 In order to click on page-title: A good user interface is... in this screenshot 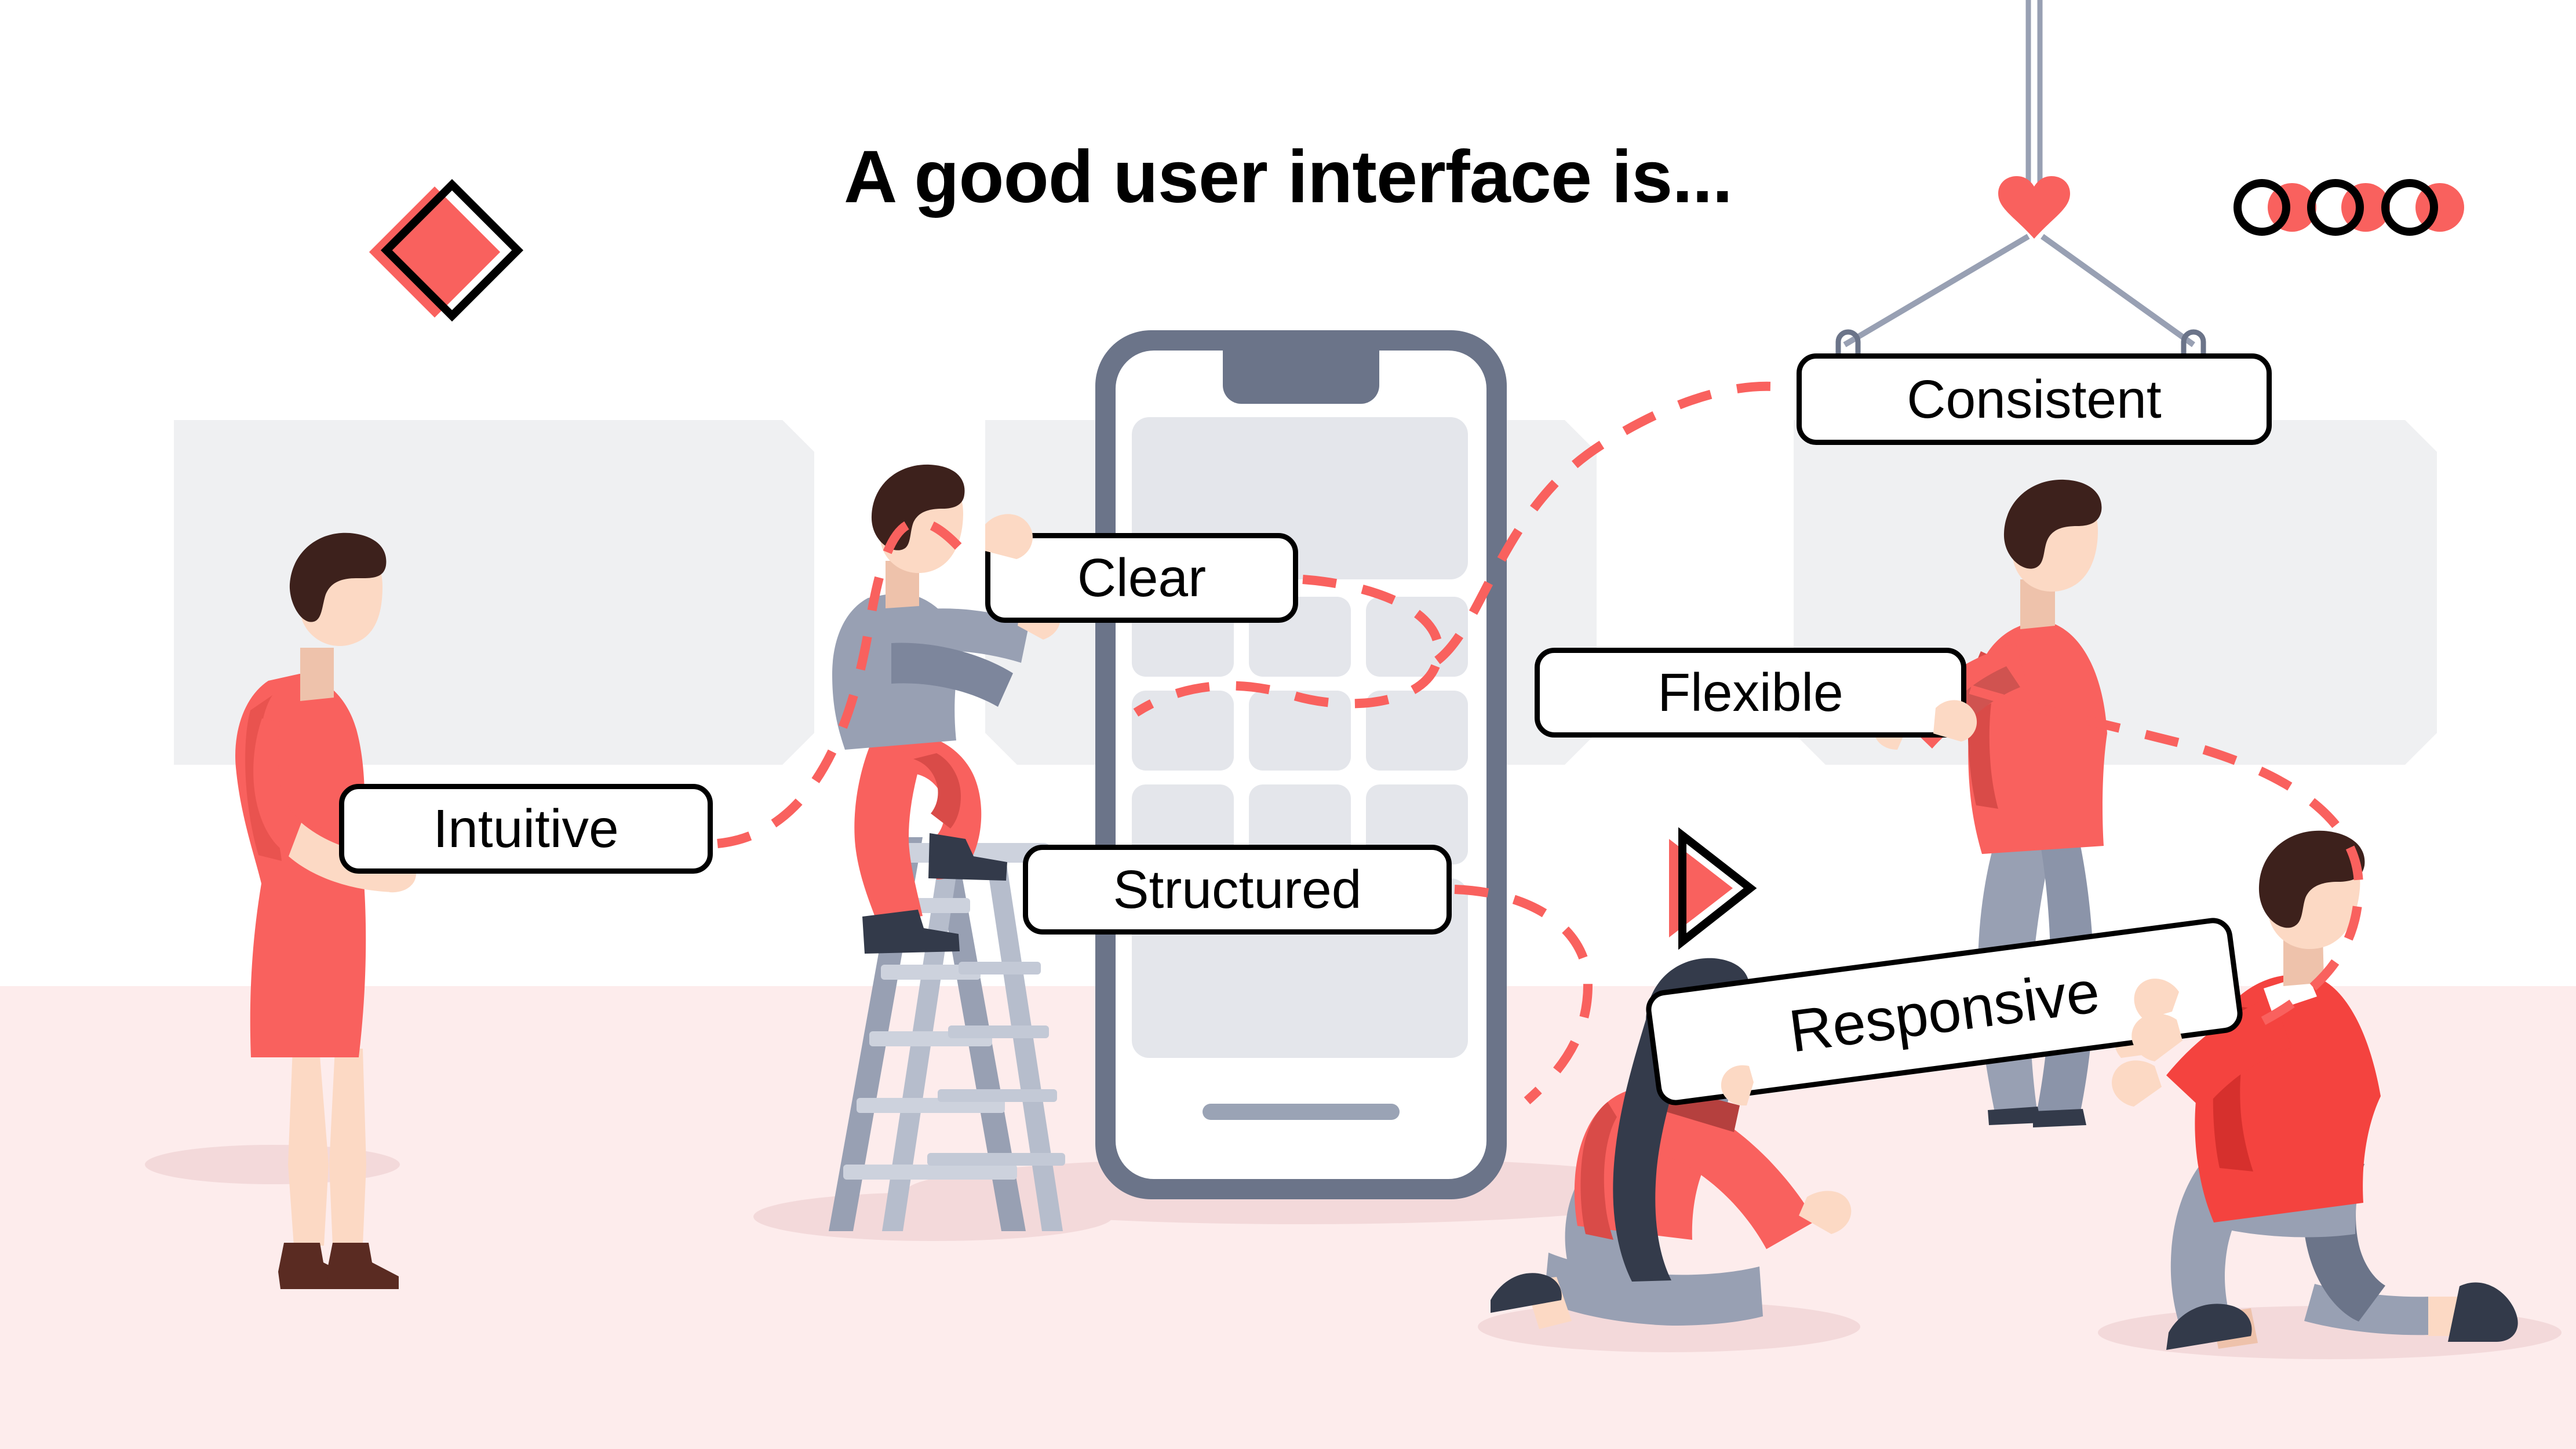, I will do `click(1288, 177)`.